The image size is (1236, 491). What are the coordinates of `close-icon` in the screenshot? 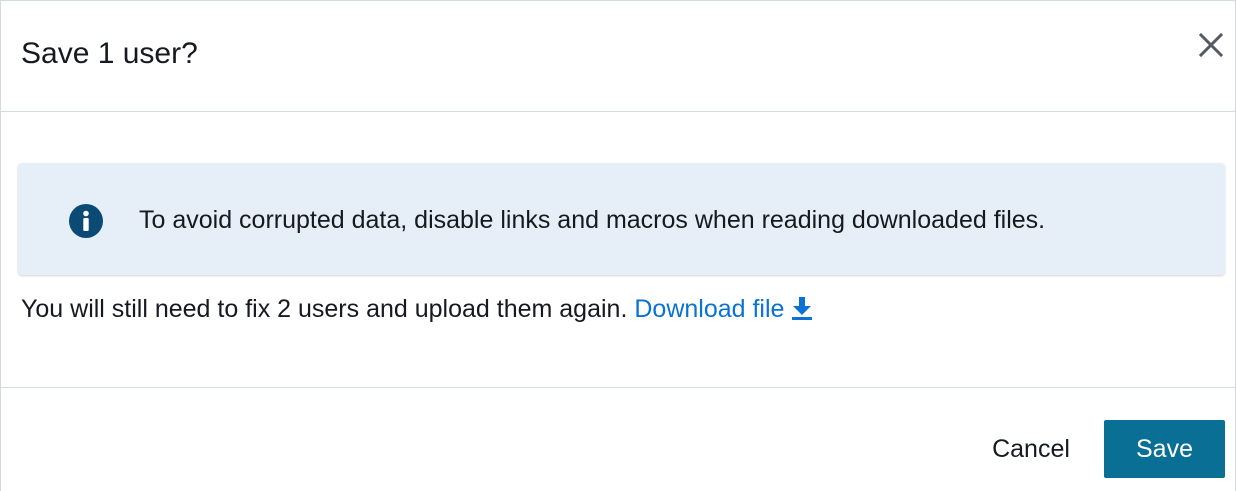 It's located at (1211, 45).